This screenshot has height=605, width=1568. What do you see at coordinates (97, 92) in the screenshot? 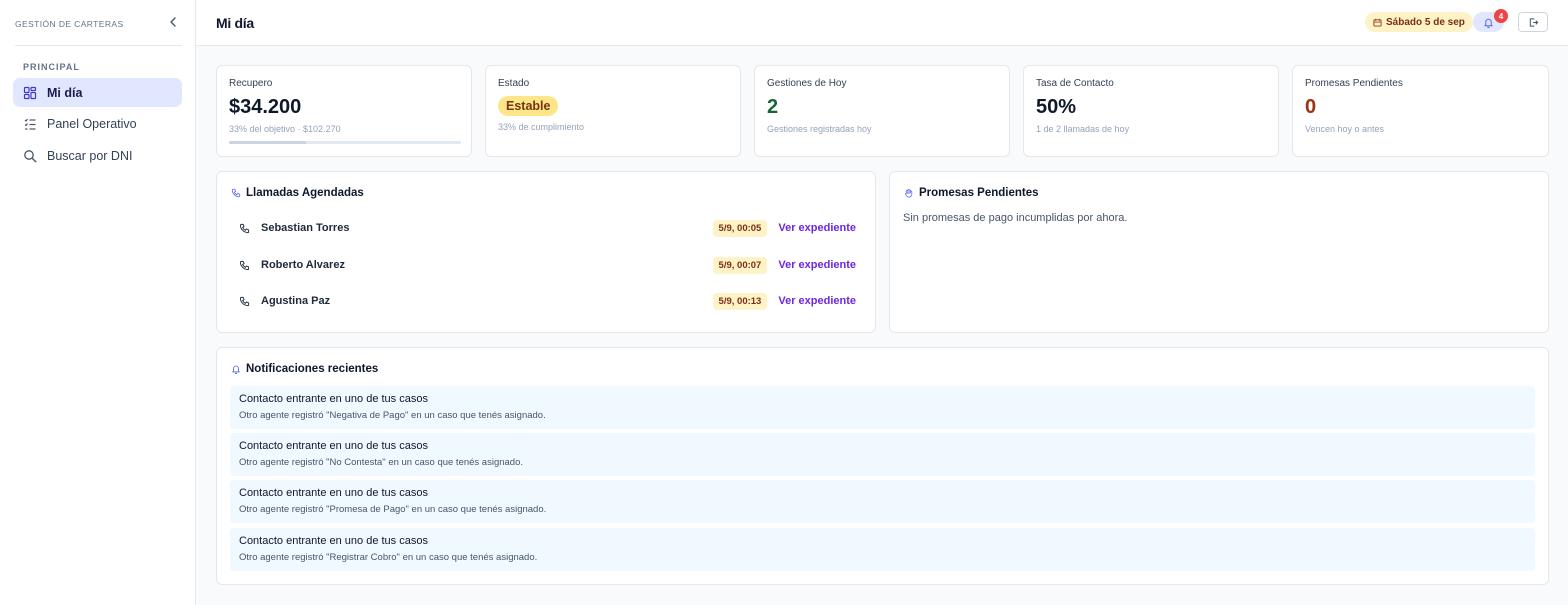
I see `sidebar-item-mi-dia: Mi día` at bounding box center [97, 92].